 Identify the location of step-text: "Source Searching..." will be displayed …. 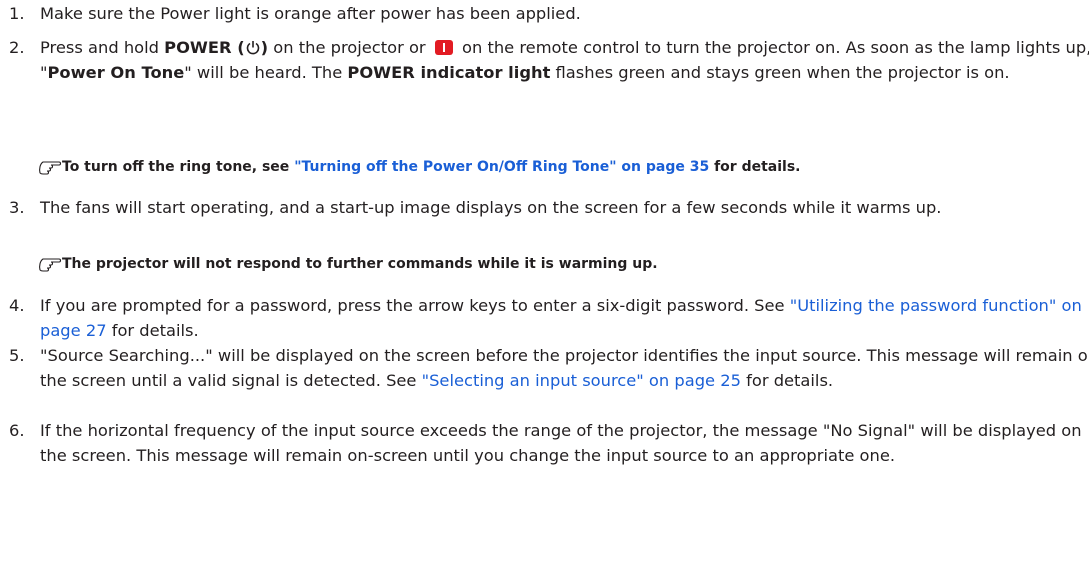
(564, 368).